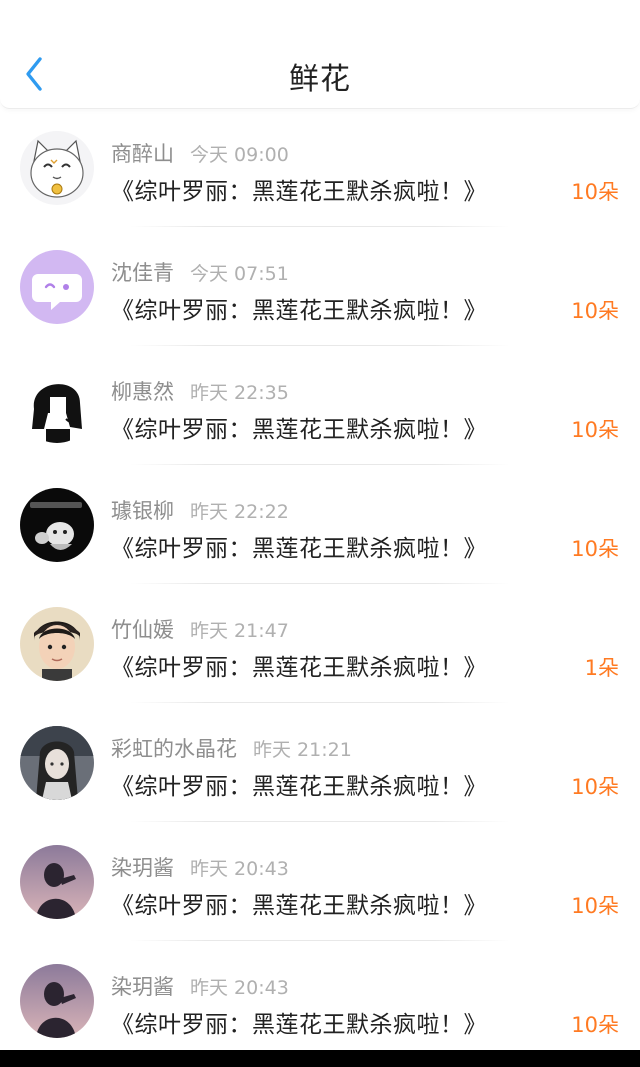  What do you see at coordinates (142, 273) in the screenshot?
I see `sender-name-text: 沈佳青` at bounding box center [142, 273].